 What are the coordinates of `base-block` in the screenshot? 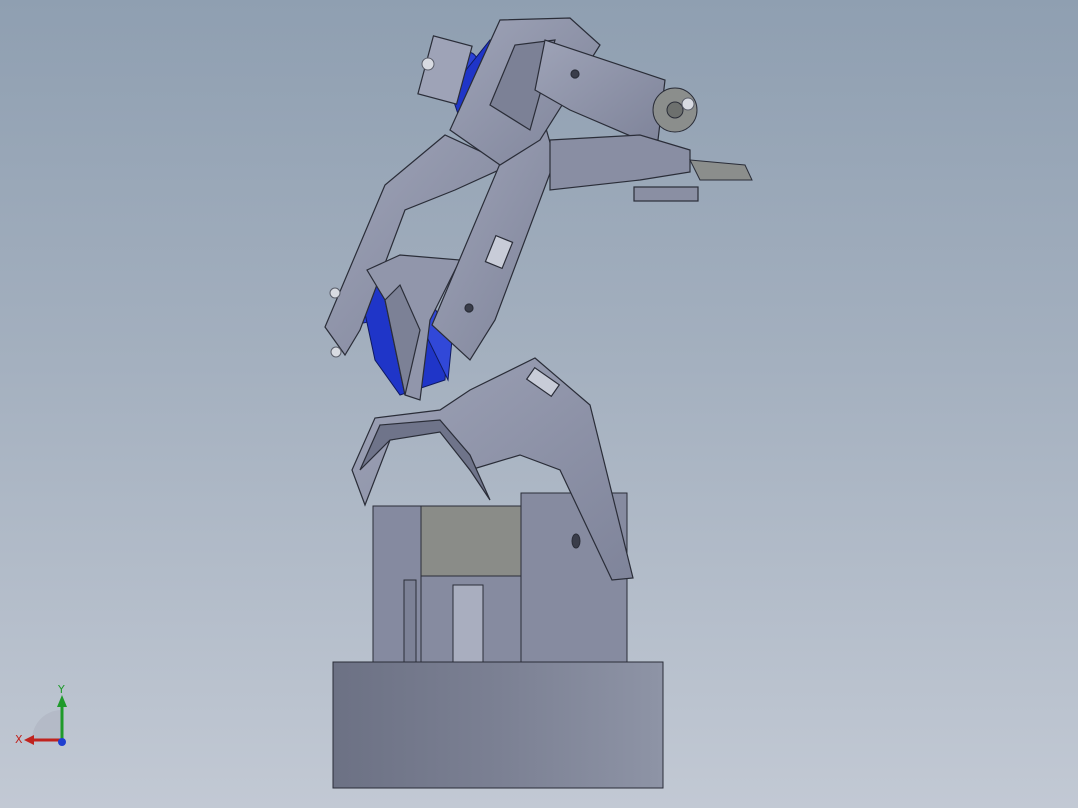 It's located at (498, 725).